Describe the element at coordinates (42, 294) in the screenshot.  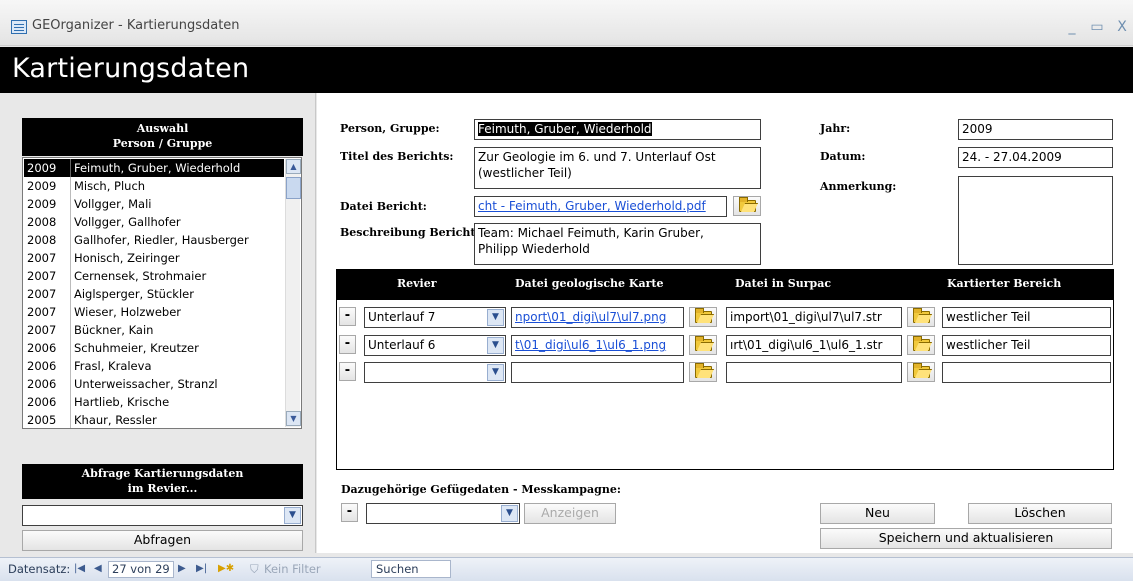
I see `list-item-year: 2007` at that location.